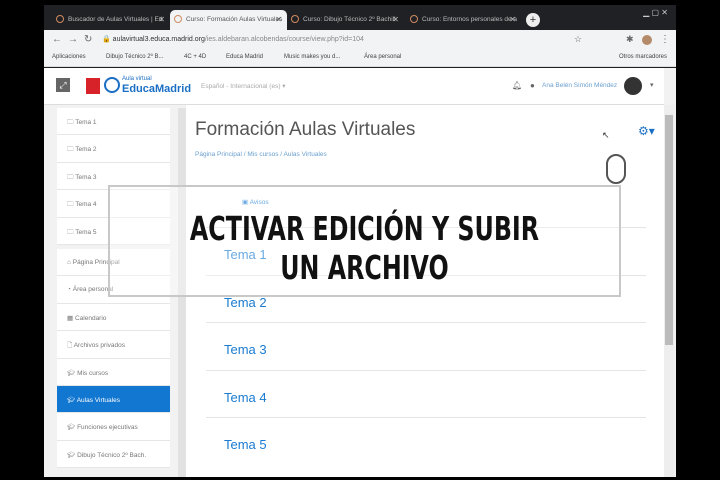 The width and height of the screenshot is (720, 480). Describe the element at coordinates (245, 397) in the screenshot. I see `section-link: Tema 4` at that location.